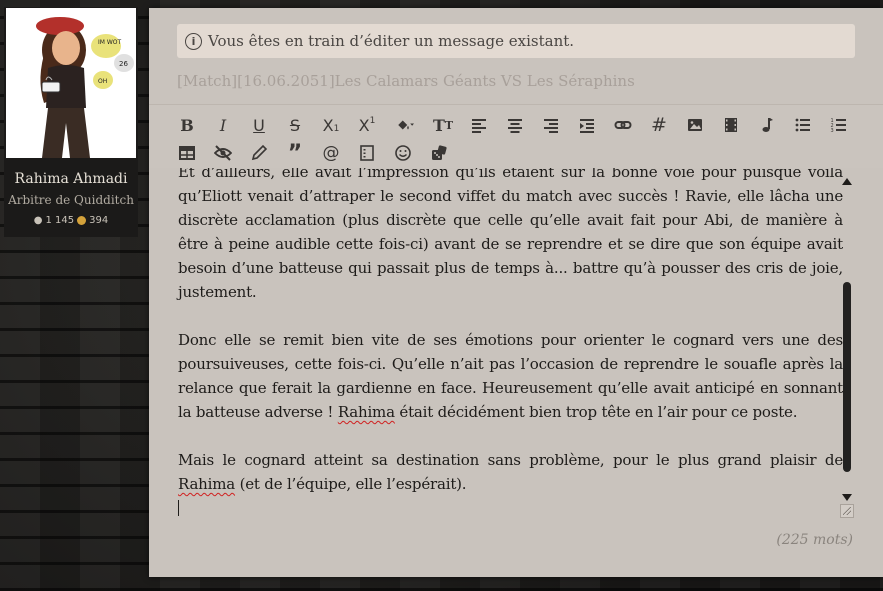 This screenshot has width=883, height=591. Describe the element at coordinates (99, 220) in the screenshot. I see `coin-count: 394` at that location.